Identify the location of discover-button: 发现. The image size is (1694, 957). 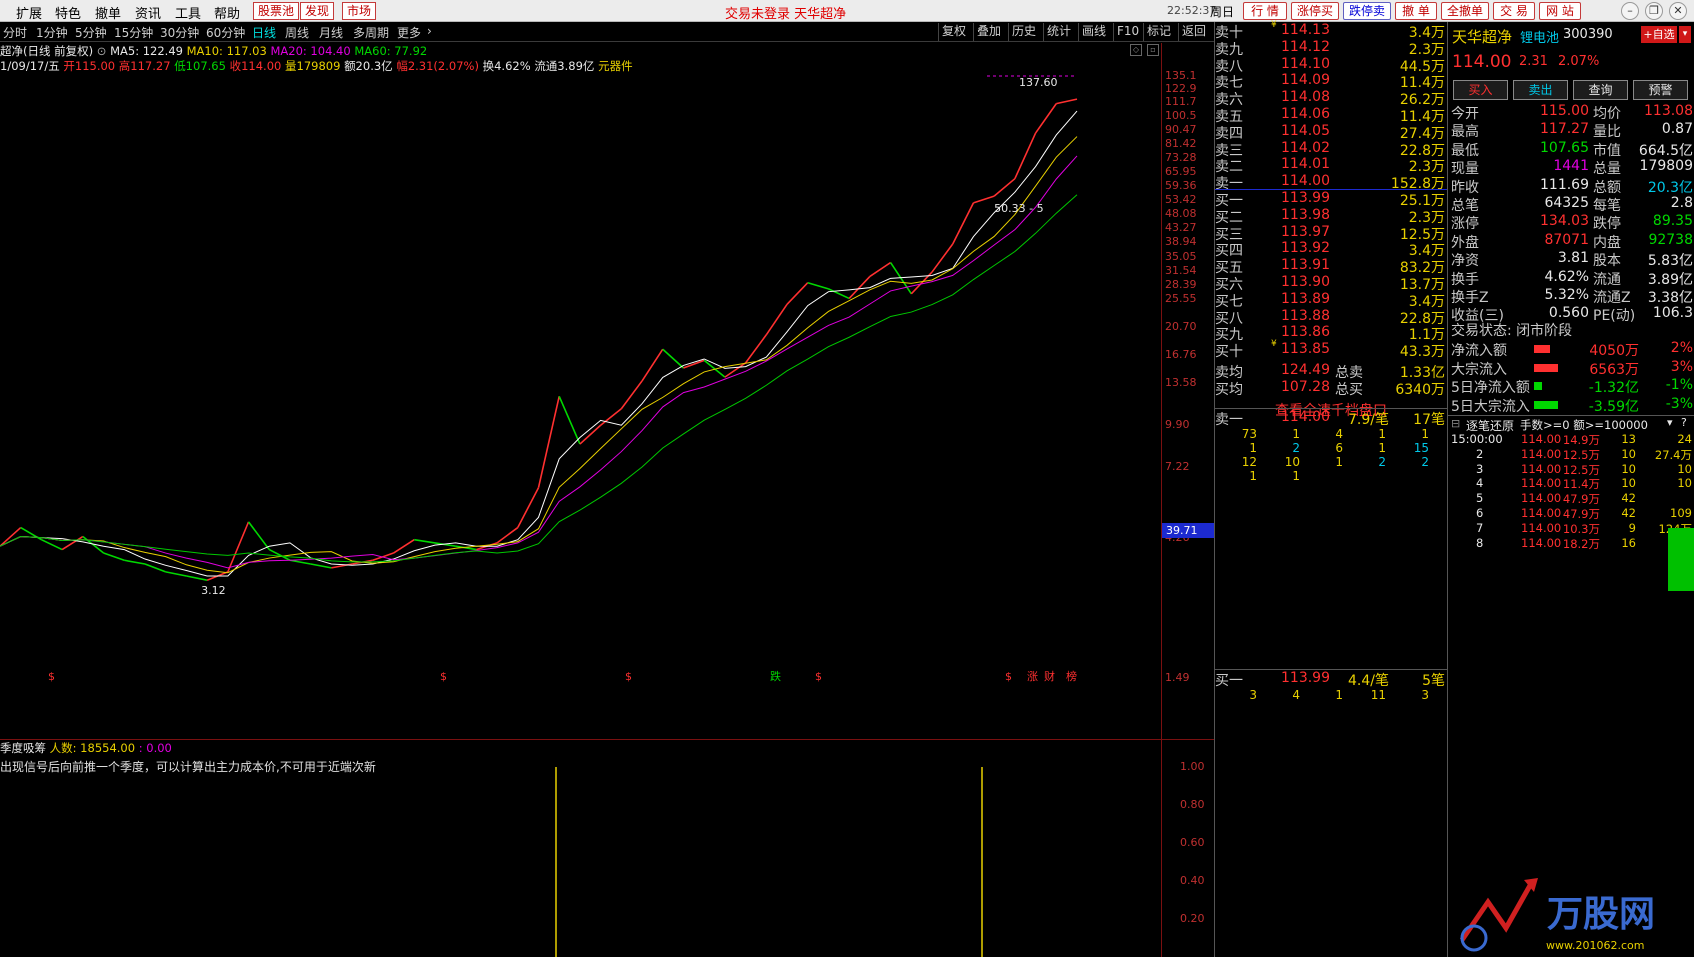
(317, 11).